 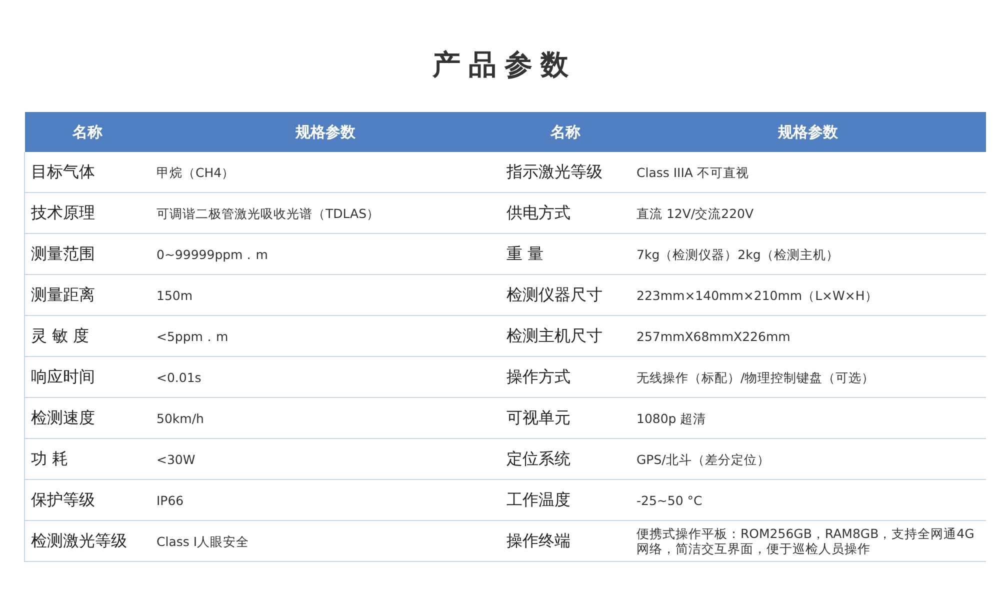 I want to click on parameter-name: 操作终端, so click(x=538, y=540).